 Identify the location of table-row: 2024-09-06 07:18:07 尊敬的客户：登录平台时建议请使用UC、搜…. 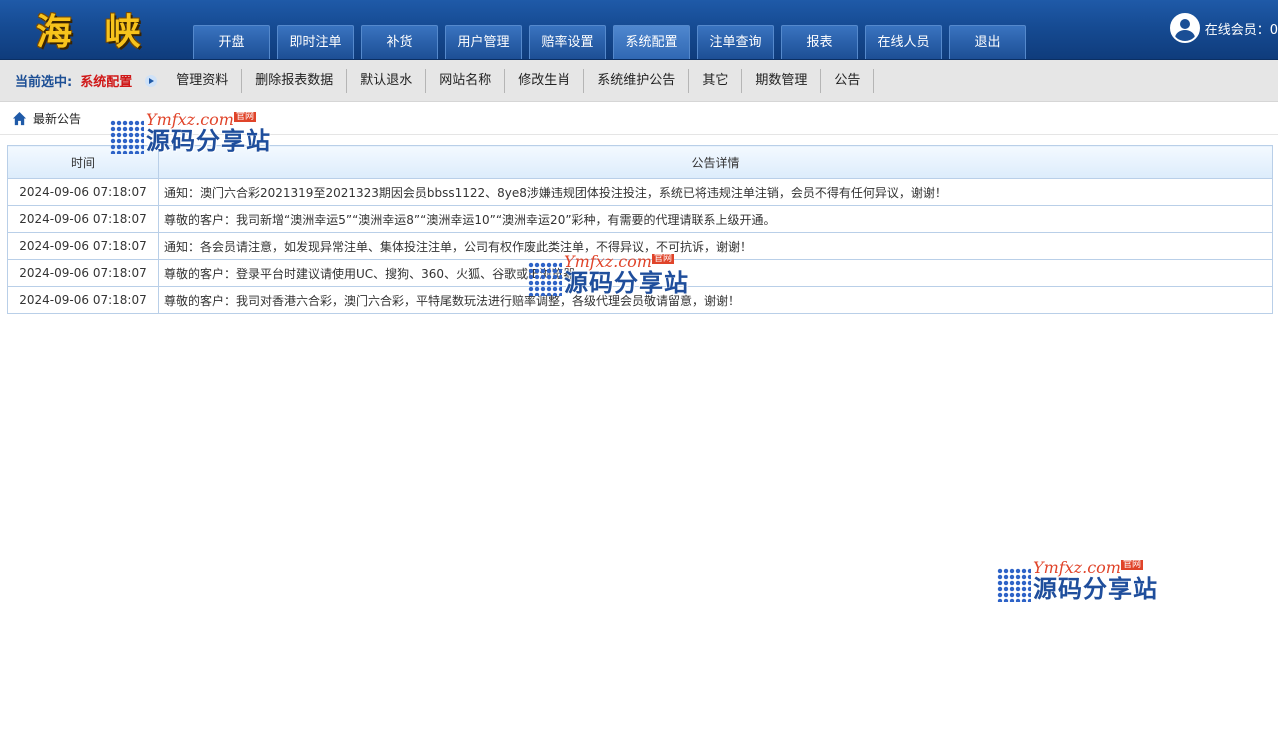
(640, 273).